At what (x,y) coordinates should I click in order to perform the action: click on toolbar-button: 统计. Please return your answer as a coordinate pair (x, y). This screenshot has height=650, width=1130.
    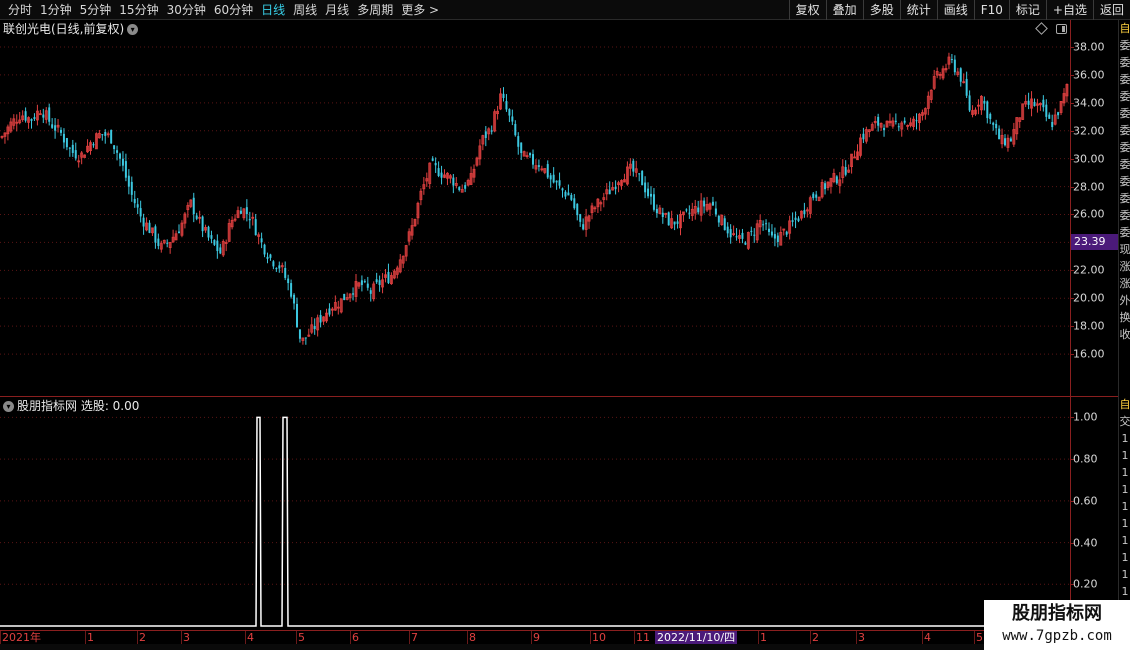
    Looking at the image, I should click on (918, 10).